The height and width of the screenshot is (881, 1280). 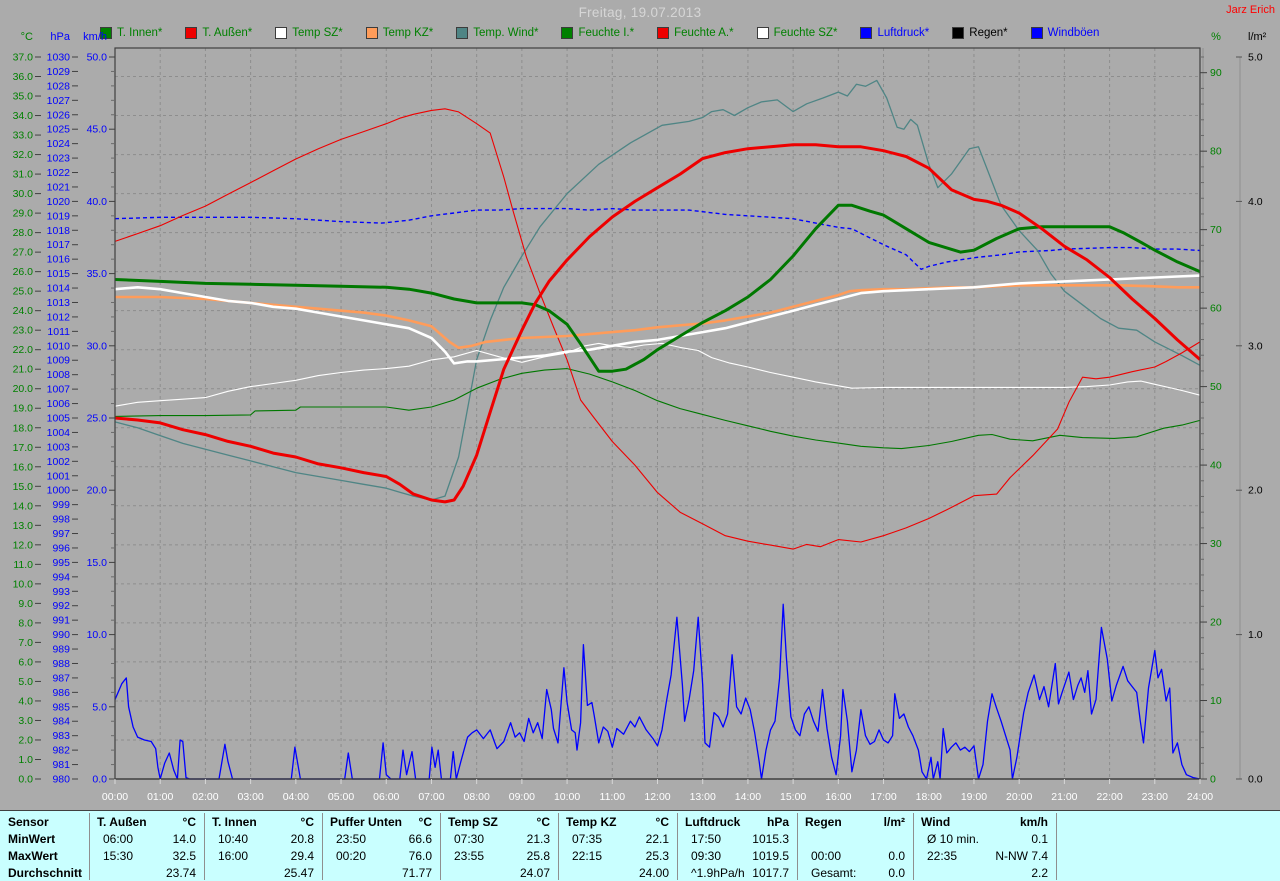 I want to click on celsius-tick-label: 21.0, so click(x=23, y=370).